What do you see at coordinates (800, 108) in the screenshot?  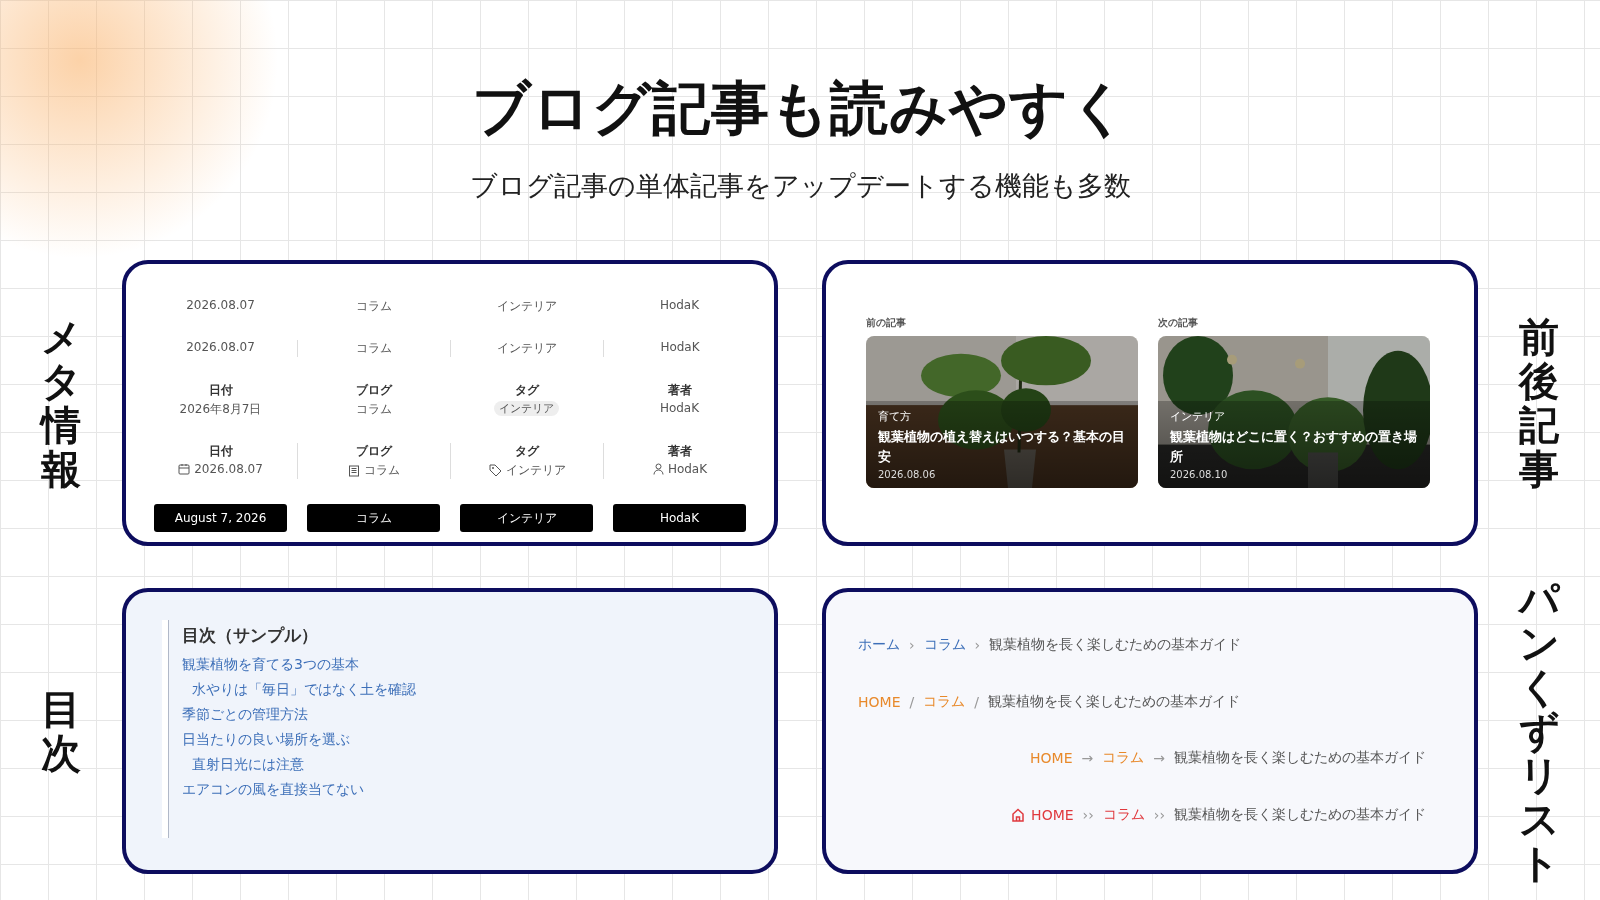 I see `page-title: ブログ記事も読みやすく` at bounding box center [800, 108].